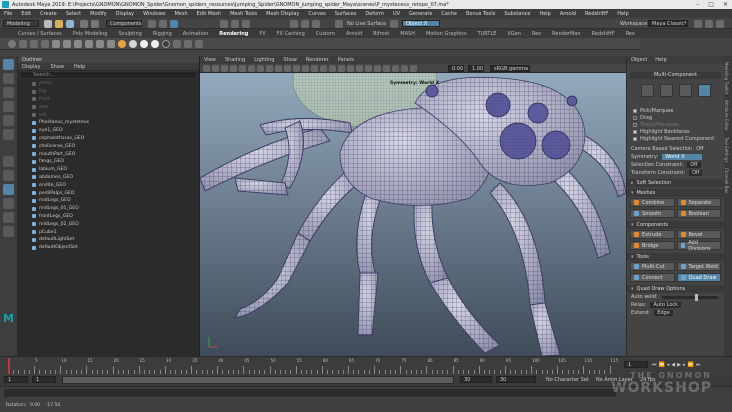 This screenshot has width=732, height=412. What do you see at coordinates (396, 14) in the screenshot?
I see `menu-uv: UV` at bounding box center [396, 14].